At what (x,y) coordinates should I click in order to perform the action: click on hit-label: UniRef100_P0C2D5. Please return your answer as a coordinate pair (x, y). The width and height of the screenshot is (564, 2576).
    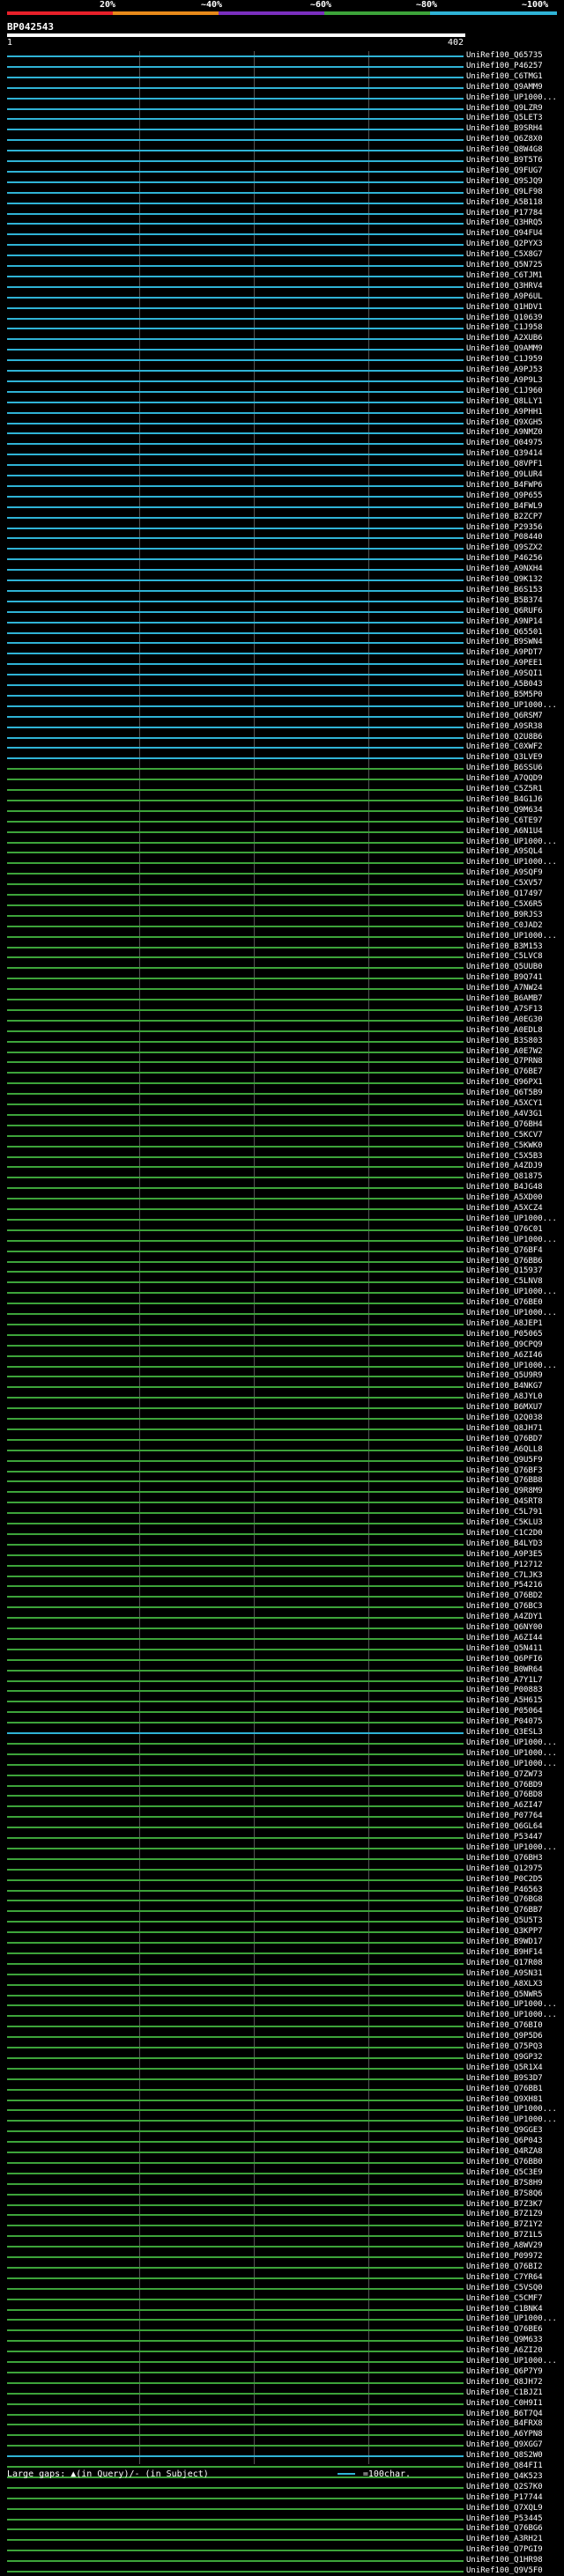
    Looking at the image, I should click on (505, 1880).